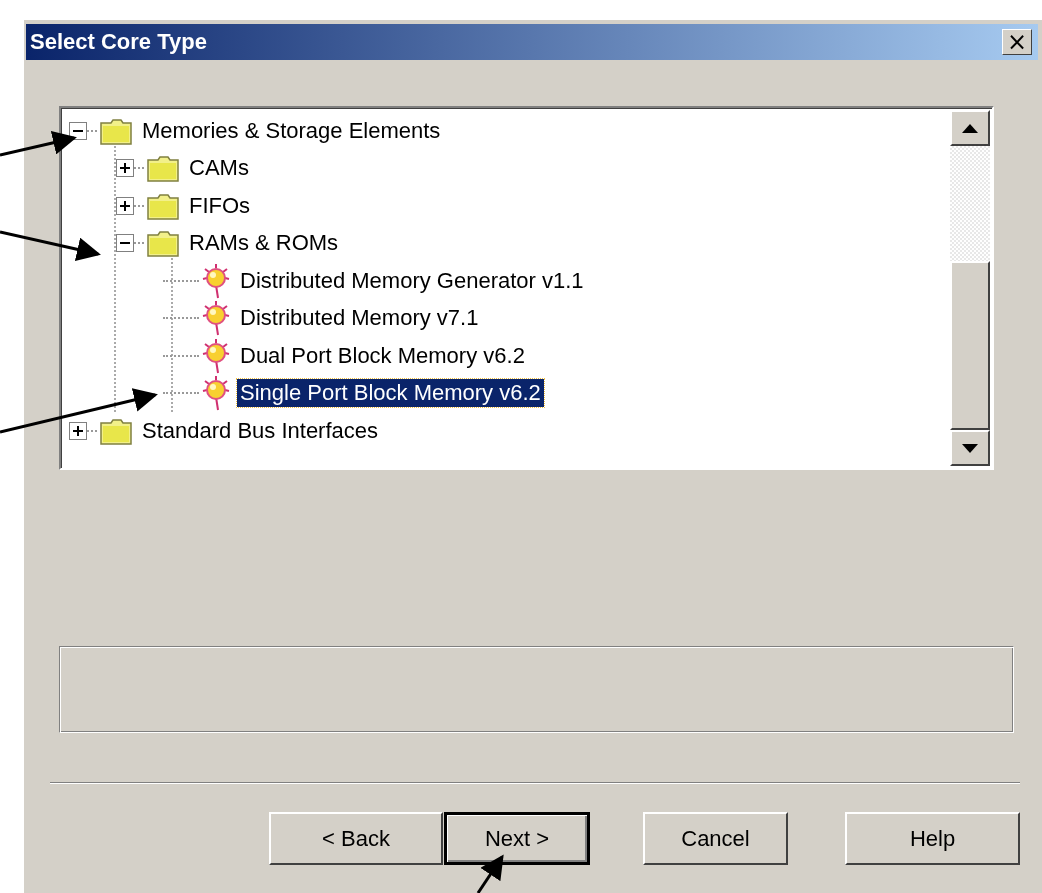 The image size is (1042, 893). Describe the element at coordinates (932, 838) in the screenshot. I see `dialog-button: Help` at that location.